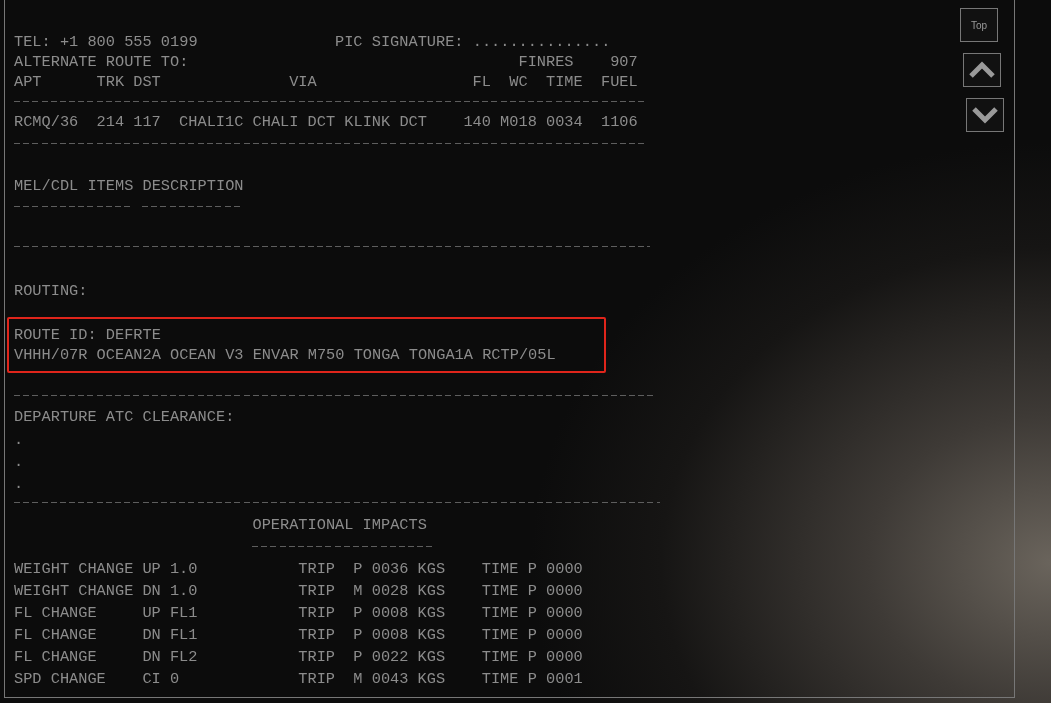  What do you see at coordinates (481, 82) in the screenshot?
I see `column-header: FL` at bounding box center [481, 82].